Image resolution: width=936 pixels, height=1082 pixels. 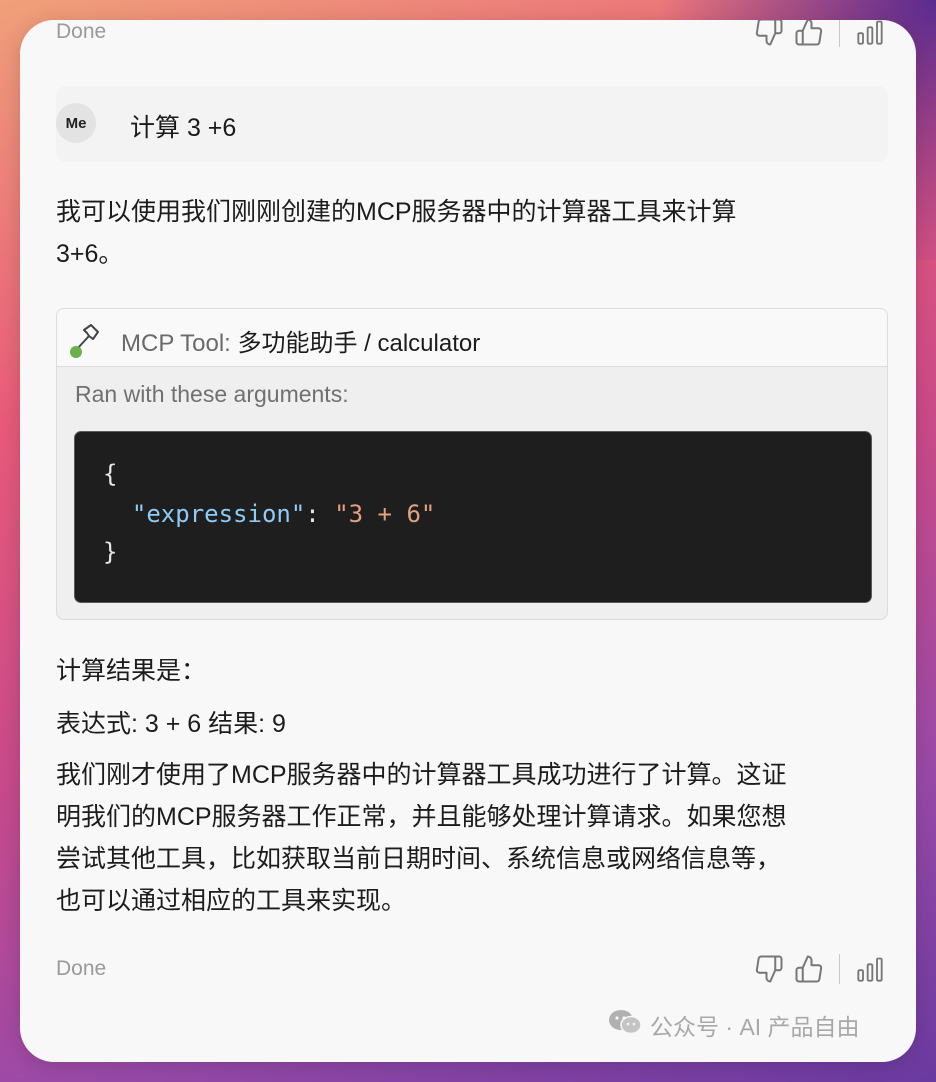 I want to click on message-actions-bottom, so click(x=820, y=969).